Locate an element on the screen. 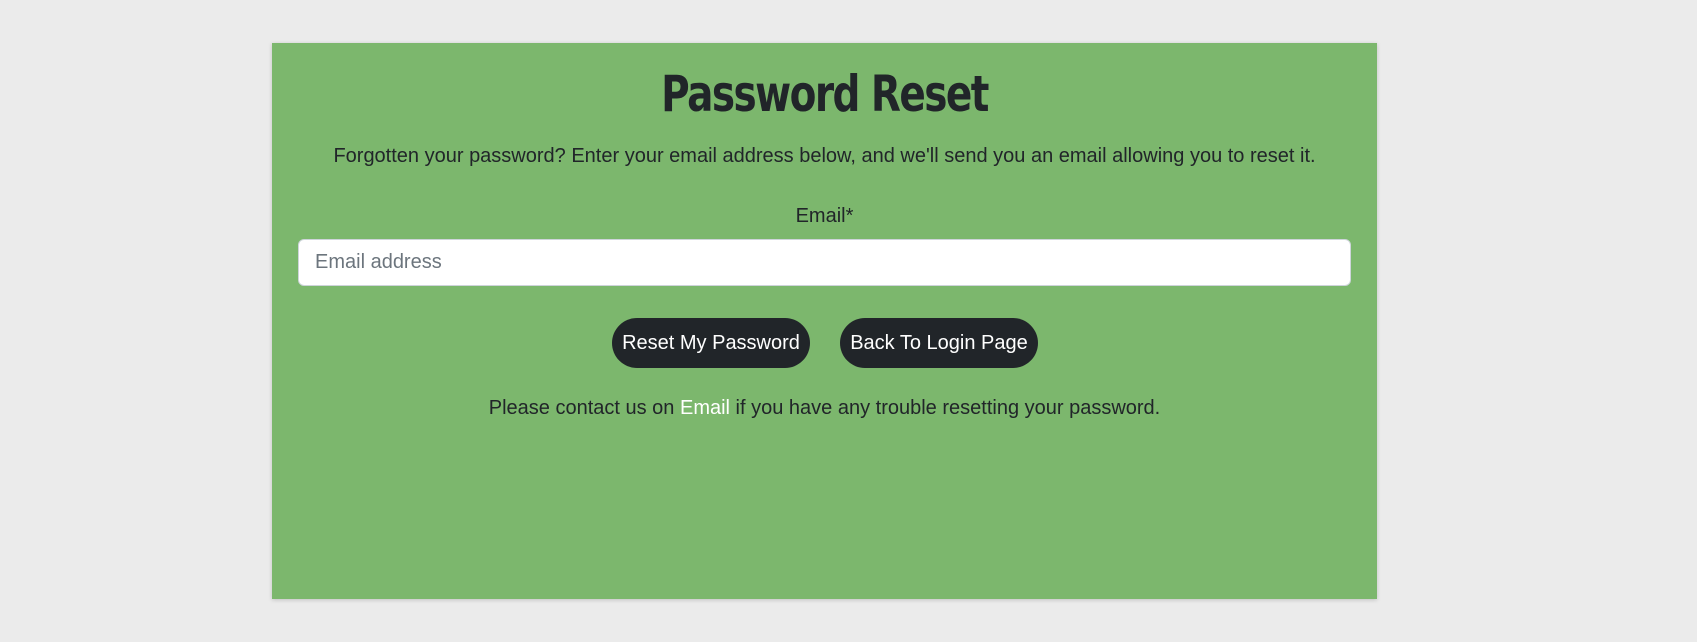  email-link: Email is located at coordinates (705, 408).